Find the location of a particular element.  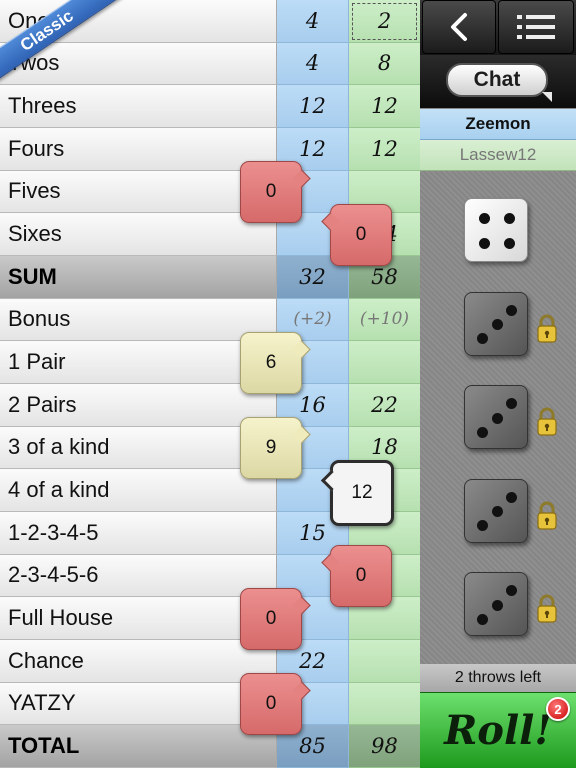

row-label: Sixes is located at coordinates (138, 234).